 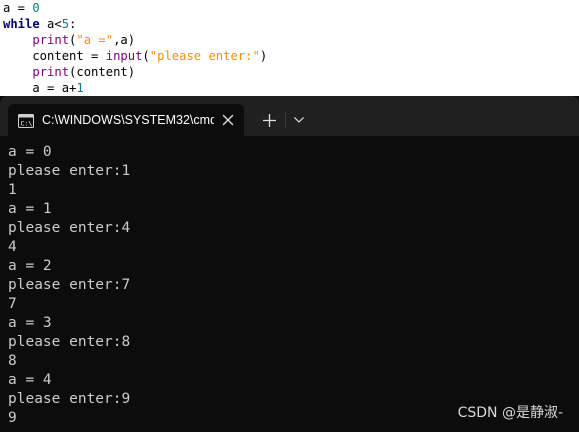 I want to click on code-token: "a =", so click(x=95, y=40).